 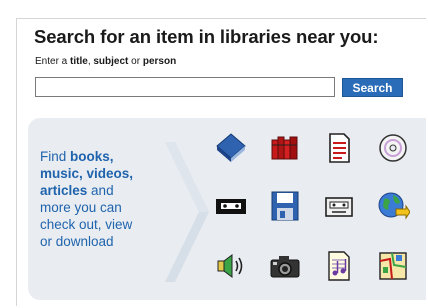 What do you see at coordinates (92, 156) in the screenshot?
I see `blurb-books: books,` at bounding box center [92, 156].